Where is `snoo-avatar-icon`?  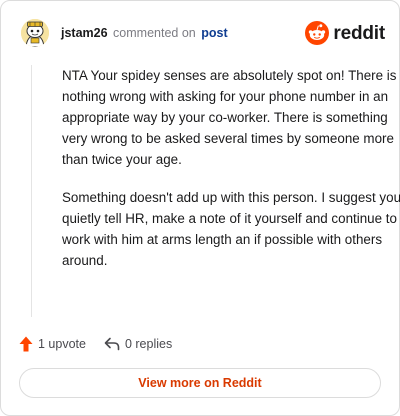
snoo-avatar-icon is located at coordinates (35, 33).